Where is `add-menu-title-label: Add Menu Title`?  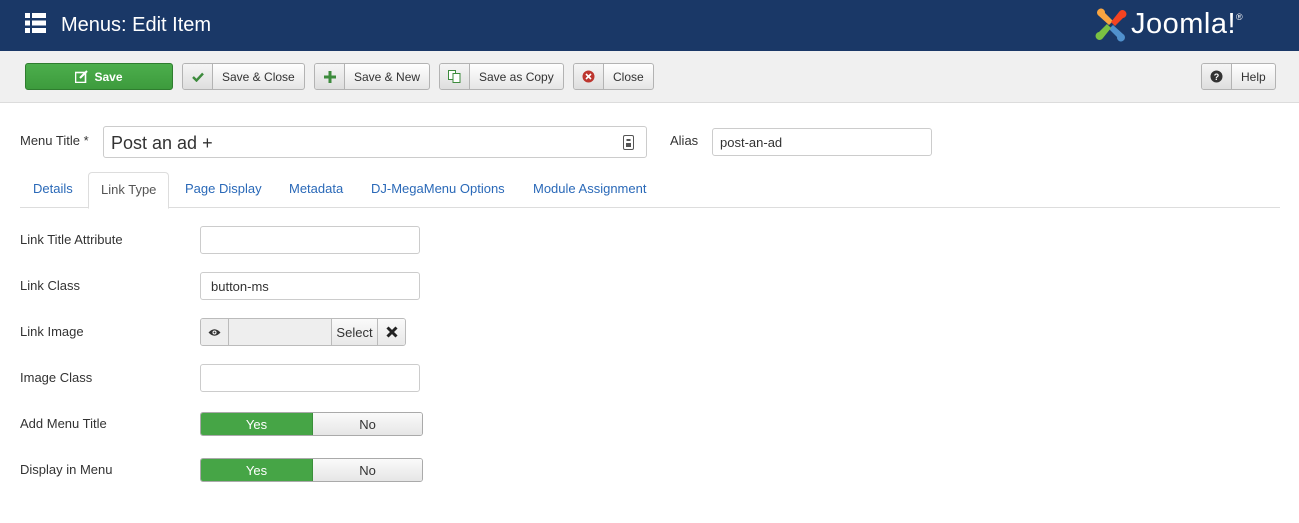
add-menu-title-label: Add Menu Title is located at coordinates (63, 423).